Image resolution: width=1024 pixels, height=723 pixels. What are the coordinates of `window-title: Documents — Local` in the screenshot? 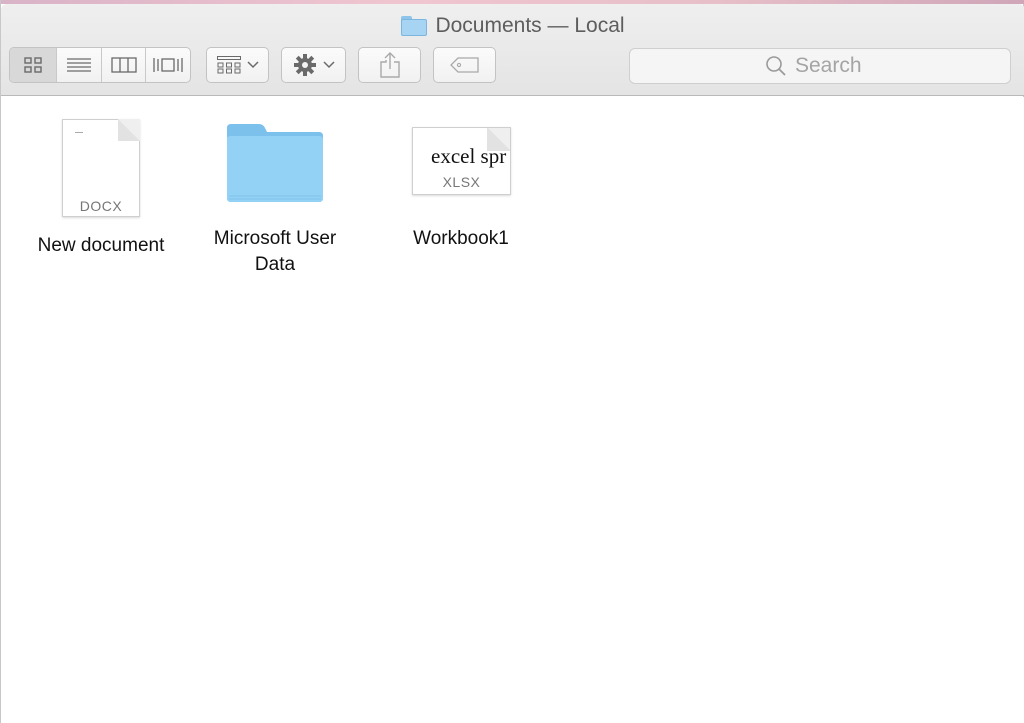 It's located at (512, 26).